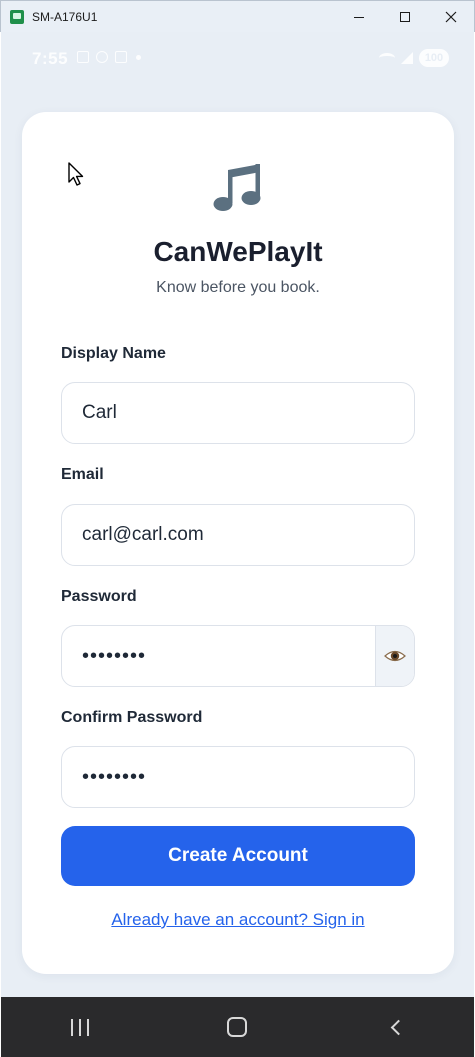  I want to click on password-value: ••••••••, so click(114, 655).